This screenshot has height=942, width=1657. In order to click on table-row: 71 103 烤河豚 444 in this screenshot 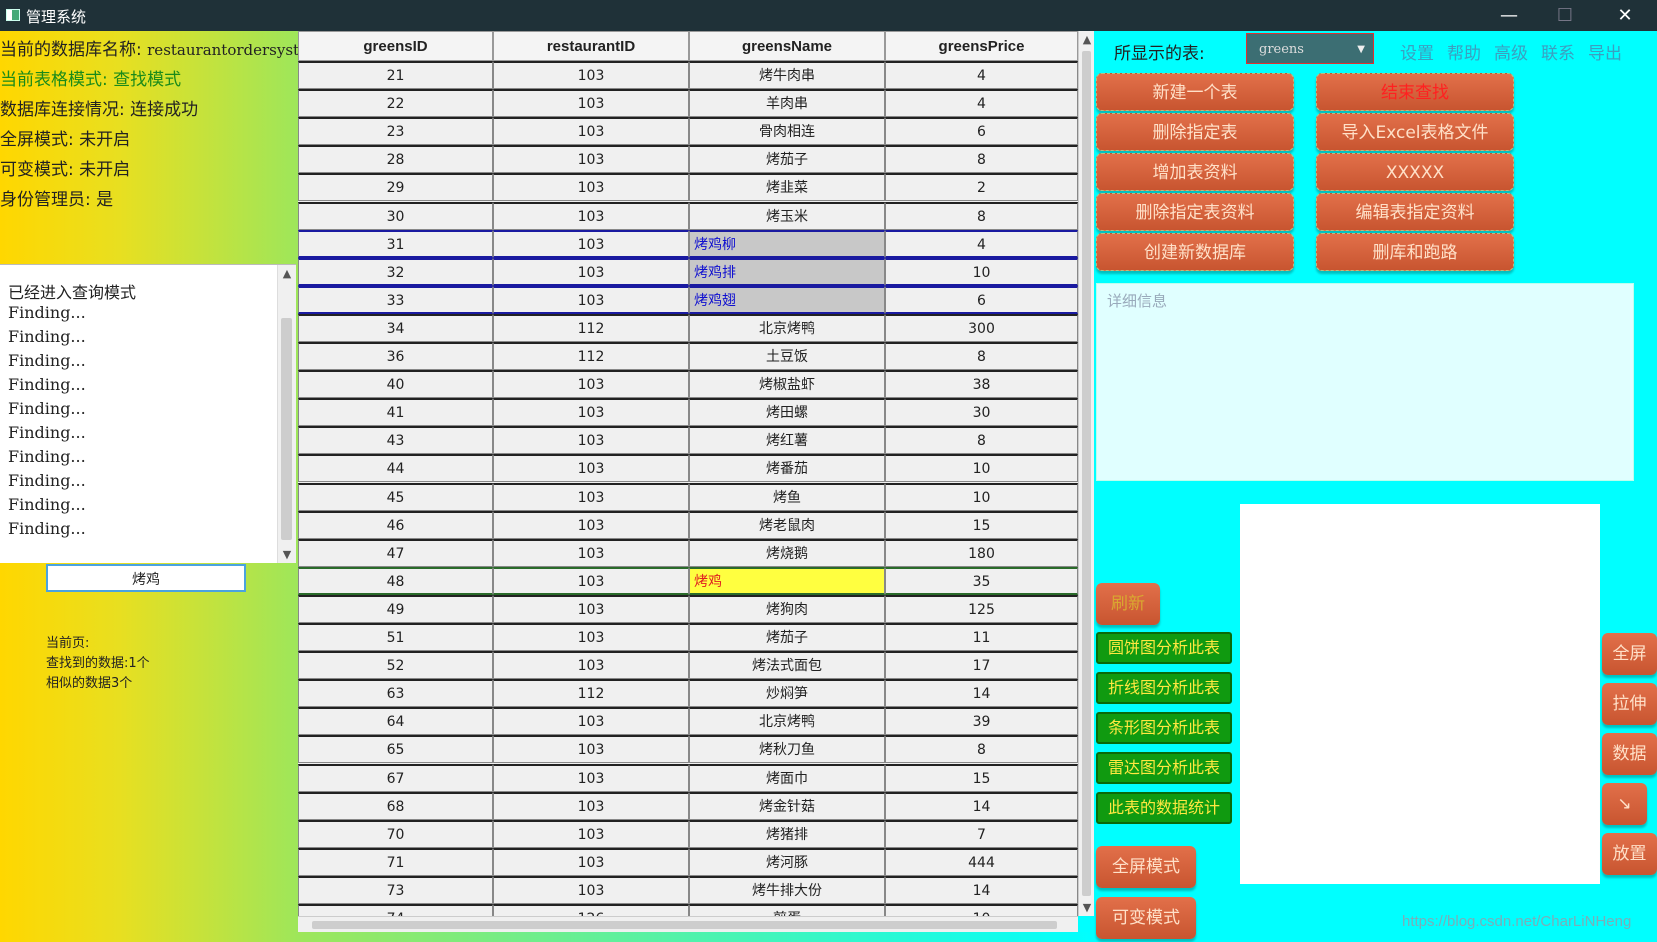, I will do `click(688, 861)`.